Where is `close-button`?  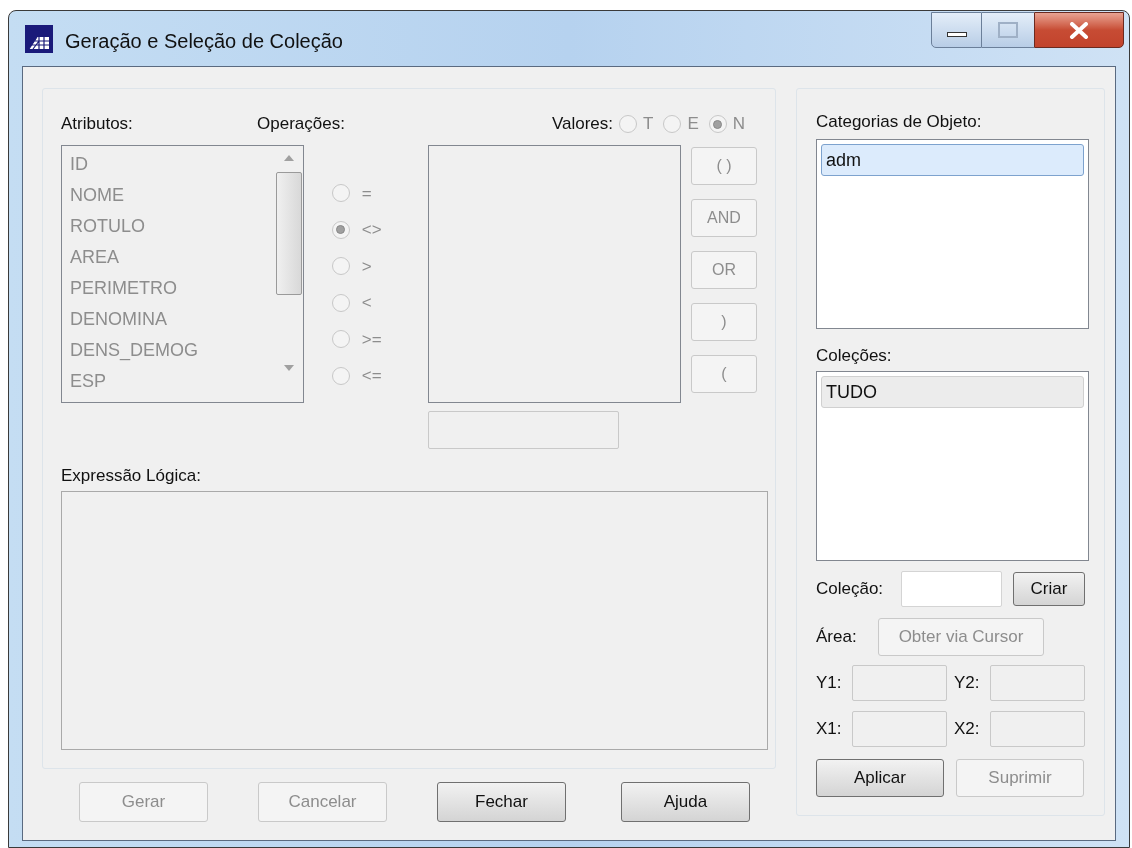
close-button is located at coordinates (1079, 30).